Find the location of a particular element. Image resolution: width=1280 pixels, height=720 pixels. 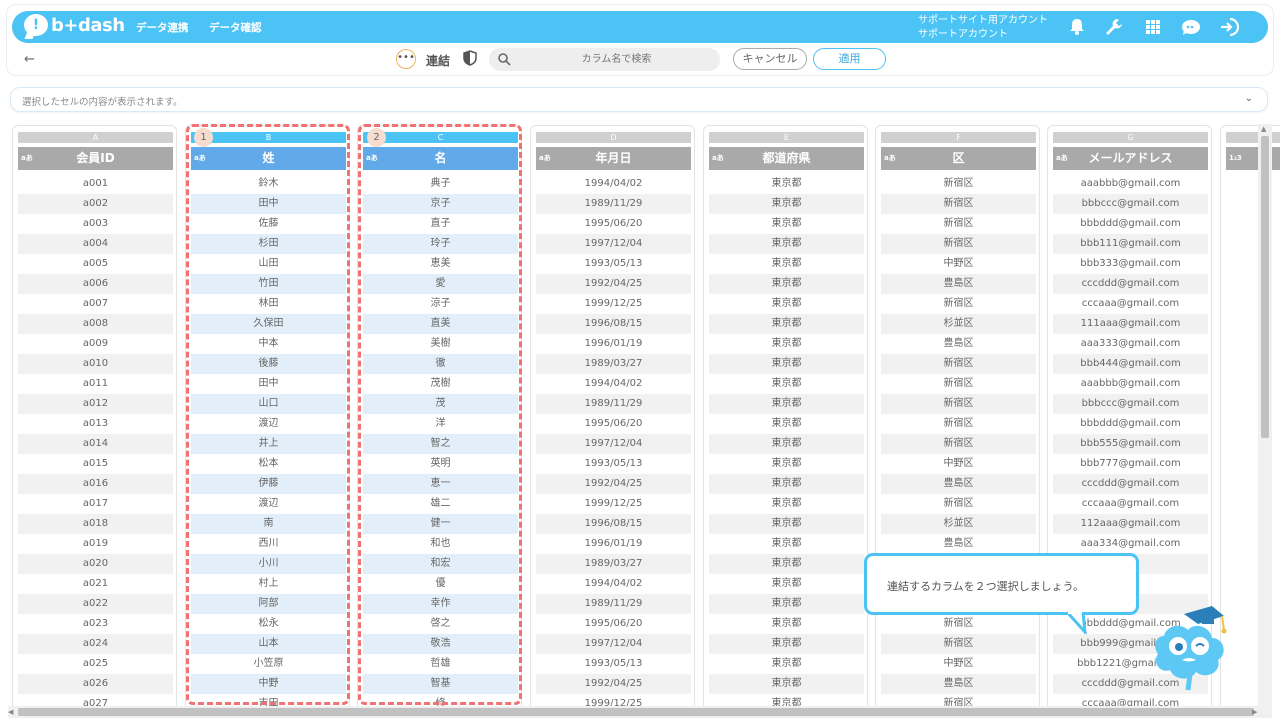

table-cell: bbb111@gmail.com is located at coordinates (1130, 244).